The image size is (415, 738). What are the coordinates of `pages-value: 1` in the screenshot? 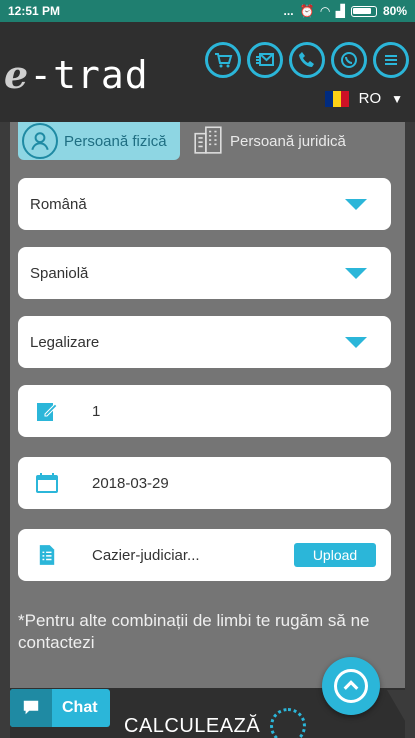 It's located at (96, 411).